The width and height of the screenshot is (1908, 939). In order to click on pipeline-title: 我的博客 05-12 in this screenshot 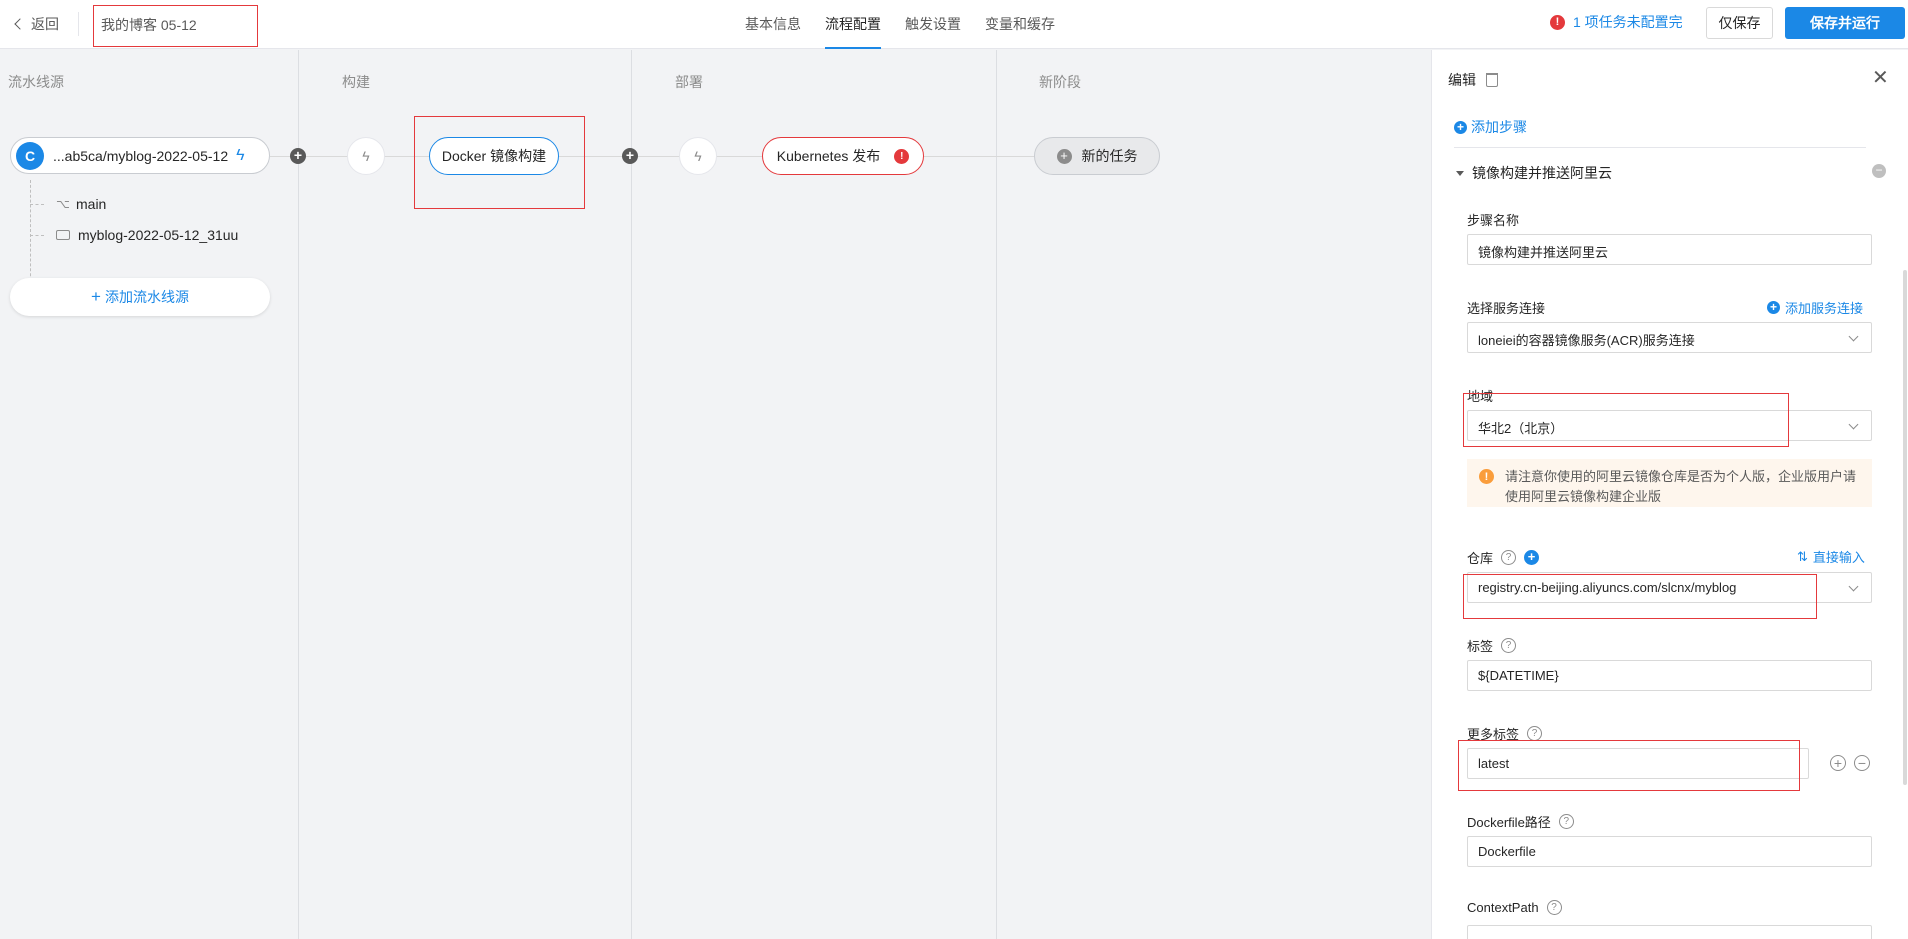, I will do `click(175, 26)`.